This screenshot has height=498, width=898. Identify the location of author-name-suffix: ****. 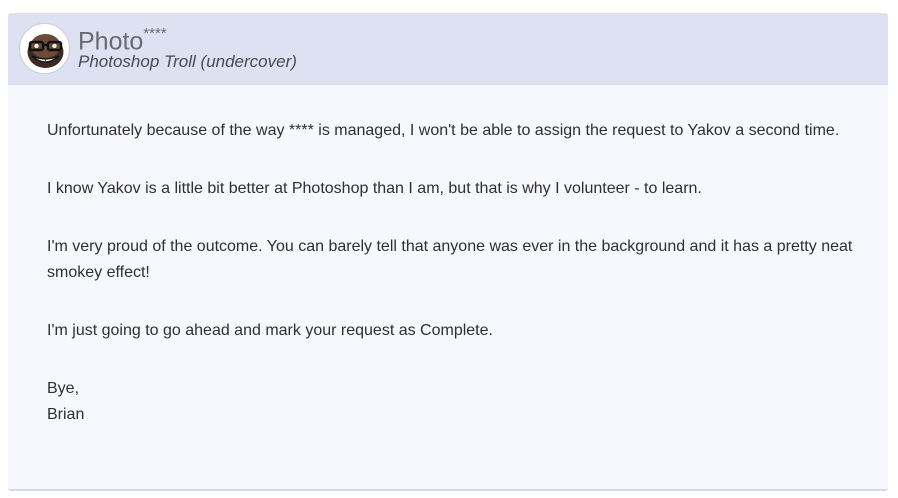
(155, 33).